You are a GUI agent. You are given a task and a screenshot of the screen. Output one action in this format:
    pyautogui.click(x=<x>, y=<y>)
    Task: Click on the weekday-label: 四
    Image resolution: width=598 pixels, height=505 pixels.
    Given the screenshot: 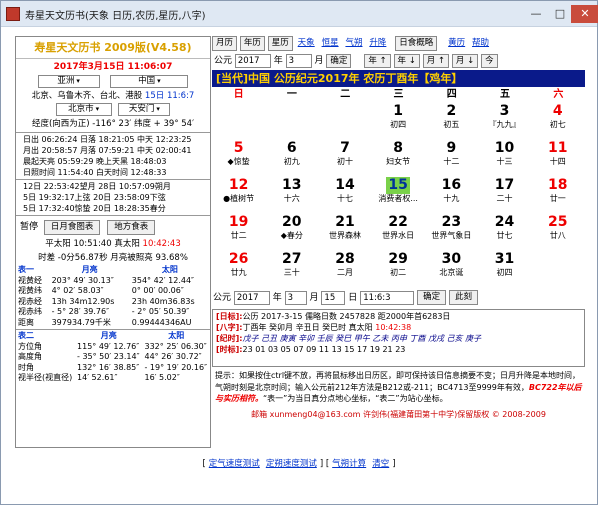 What is the action you would take?
    pyautogui.click(x=451, y=94)
    